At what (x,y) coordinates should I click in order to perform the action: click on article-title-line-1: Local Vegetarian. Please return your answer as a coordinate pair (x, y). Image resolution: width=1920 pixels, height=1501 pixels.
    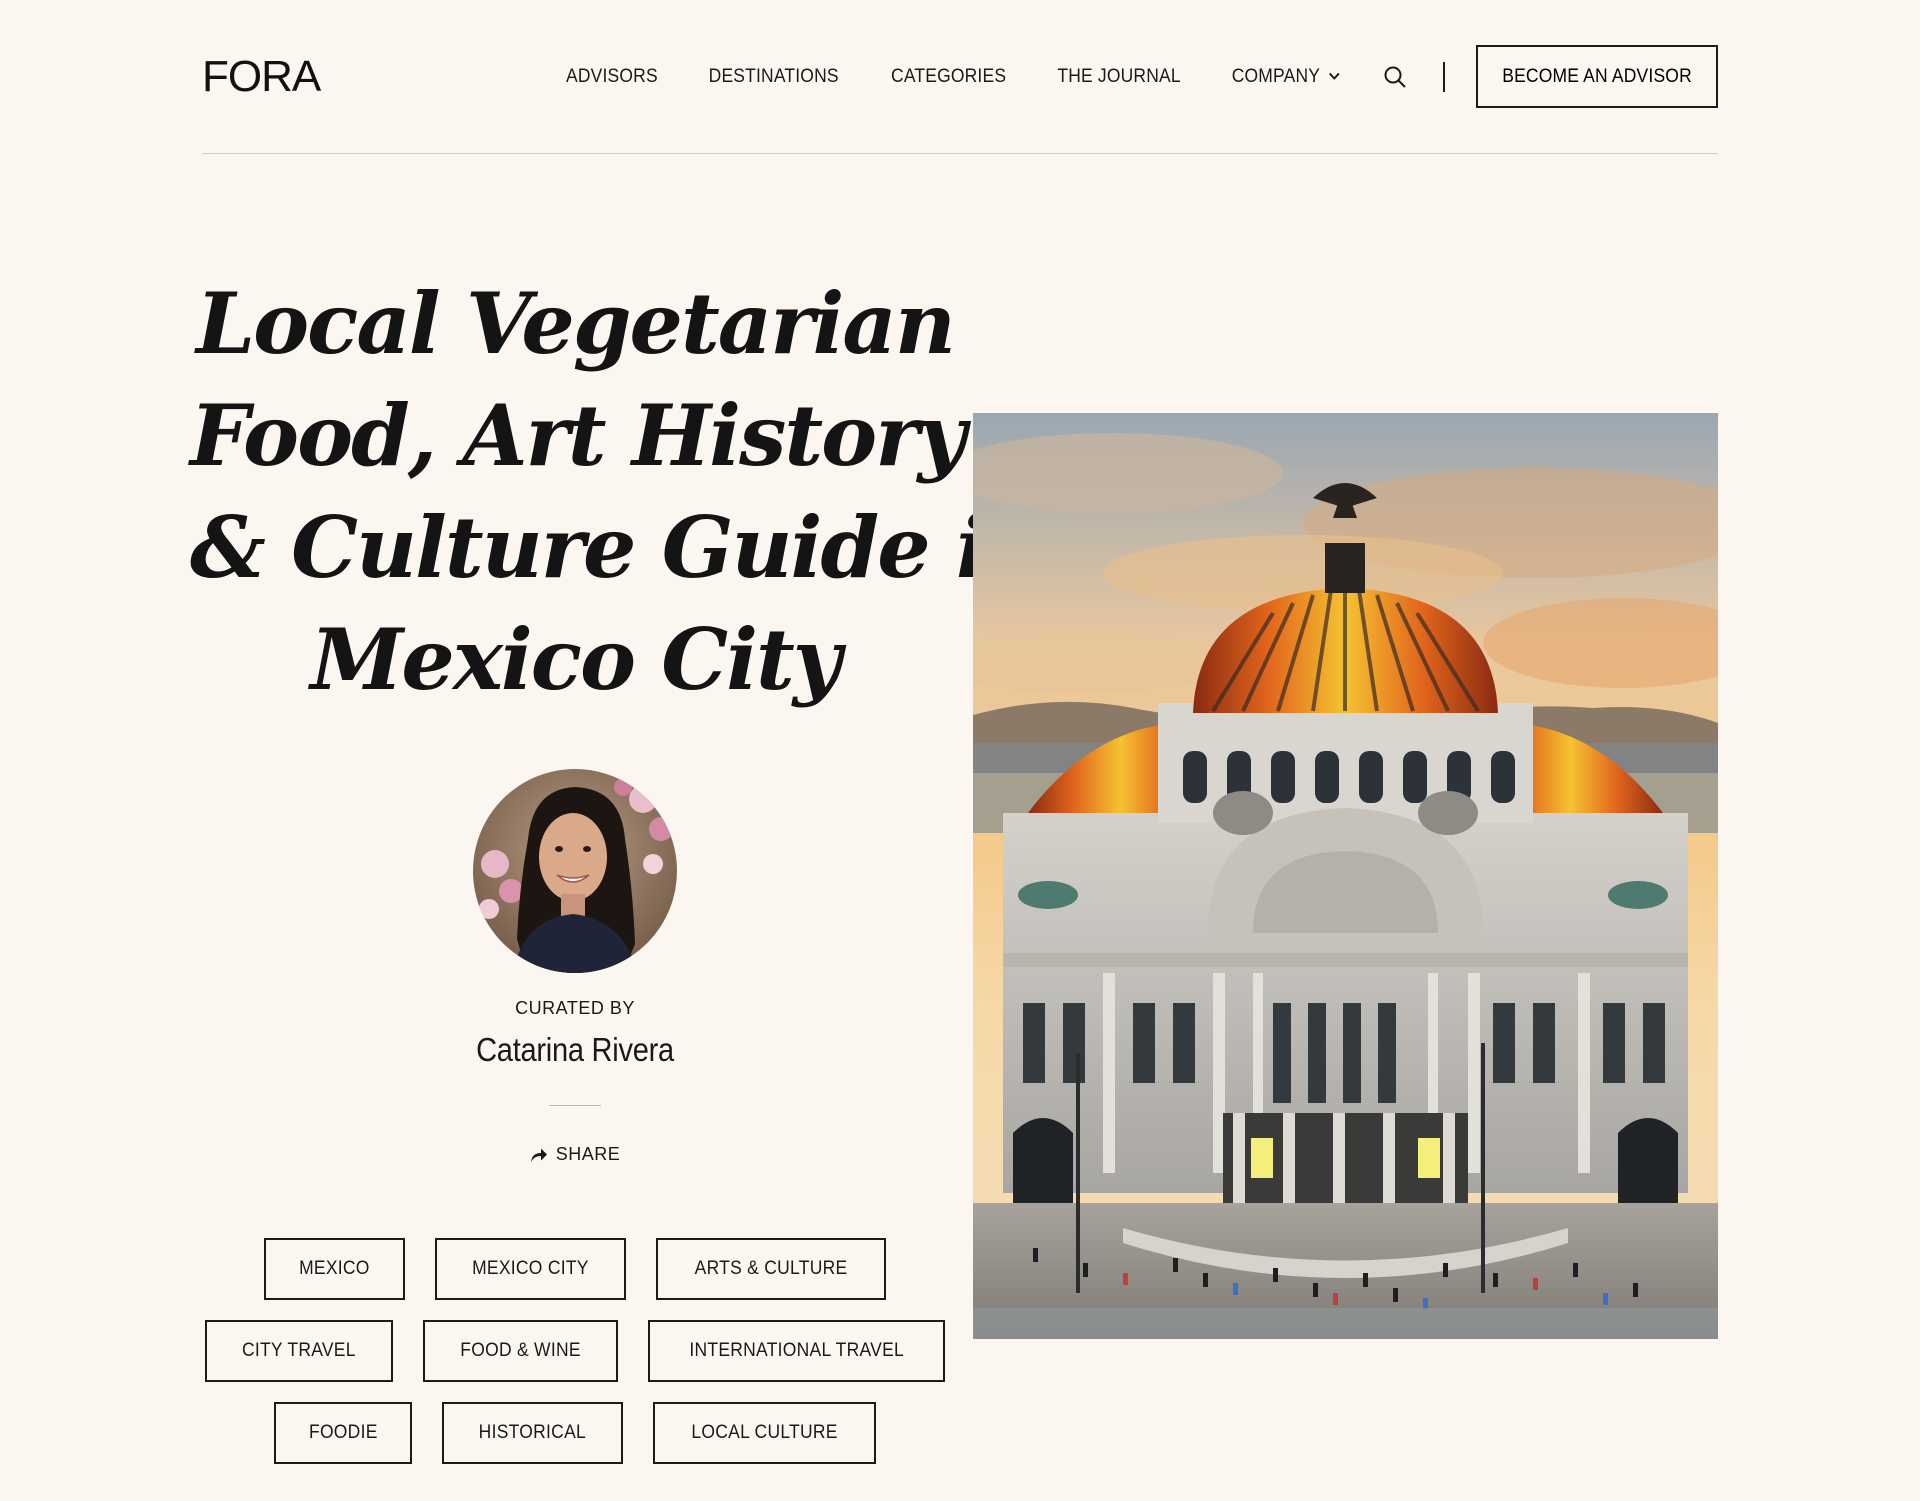
    Looking at the image, I should click on (576, 323).